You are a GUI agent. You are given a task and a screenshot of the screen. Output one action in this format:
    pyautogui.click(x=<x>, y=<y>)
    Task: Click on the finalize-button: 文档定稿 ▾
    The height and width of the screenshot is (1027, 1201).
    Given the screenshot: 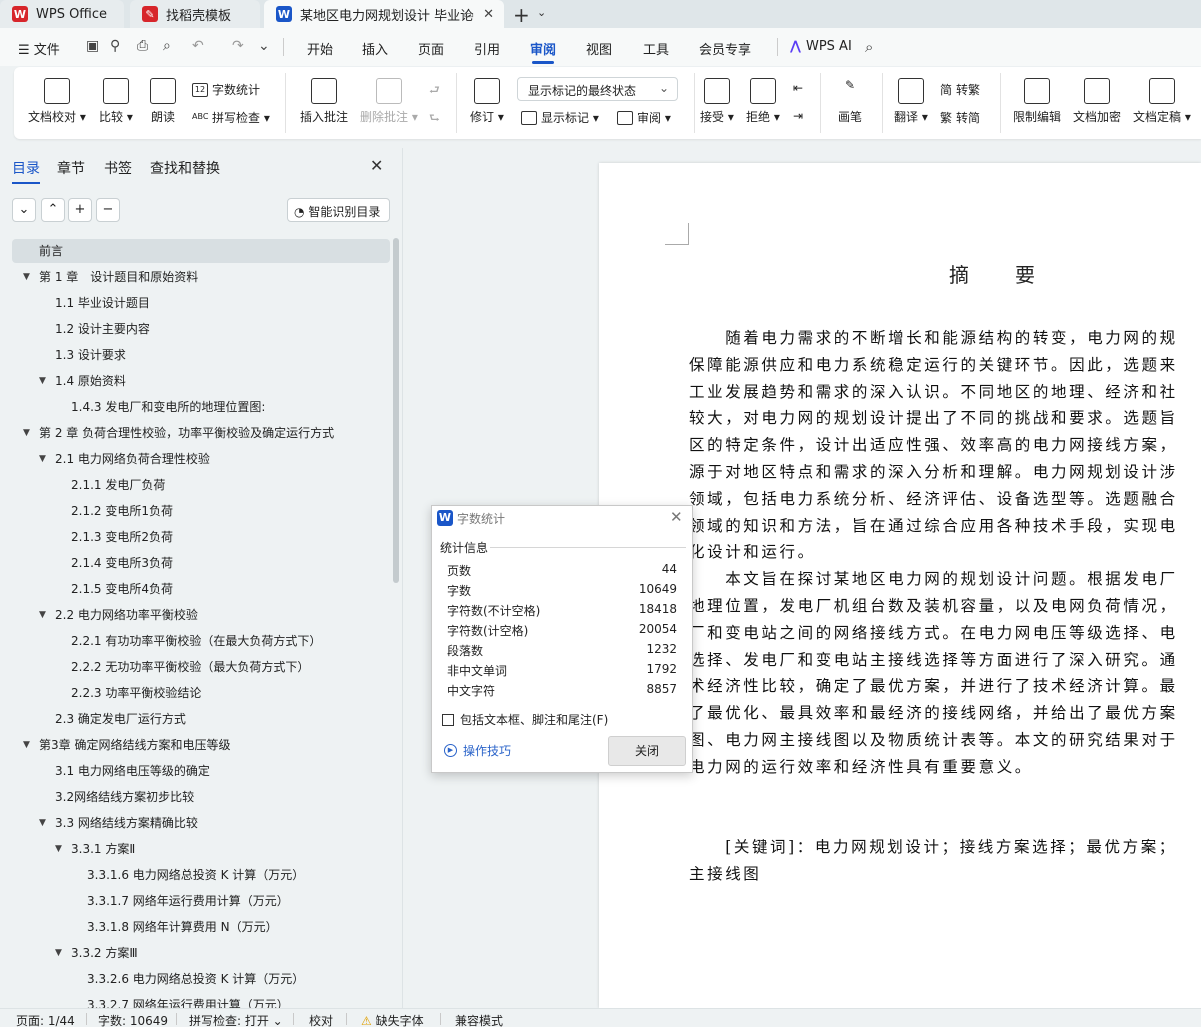 What is the action you would take?
    pyautogui.click(x=1162, y=101)
    